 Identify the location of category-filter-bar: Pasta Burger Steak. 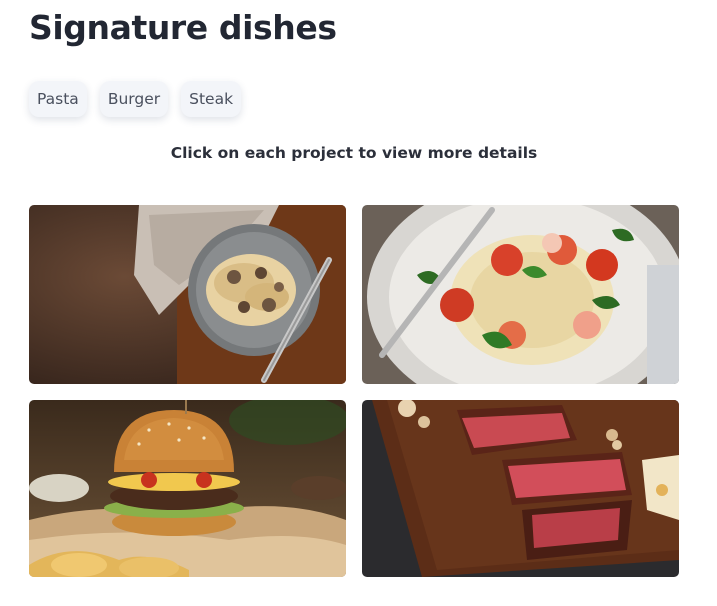
(135, 99).